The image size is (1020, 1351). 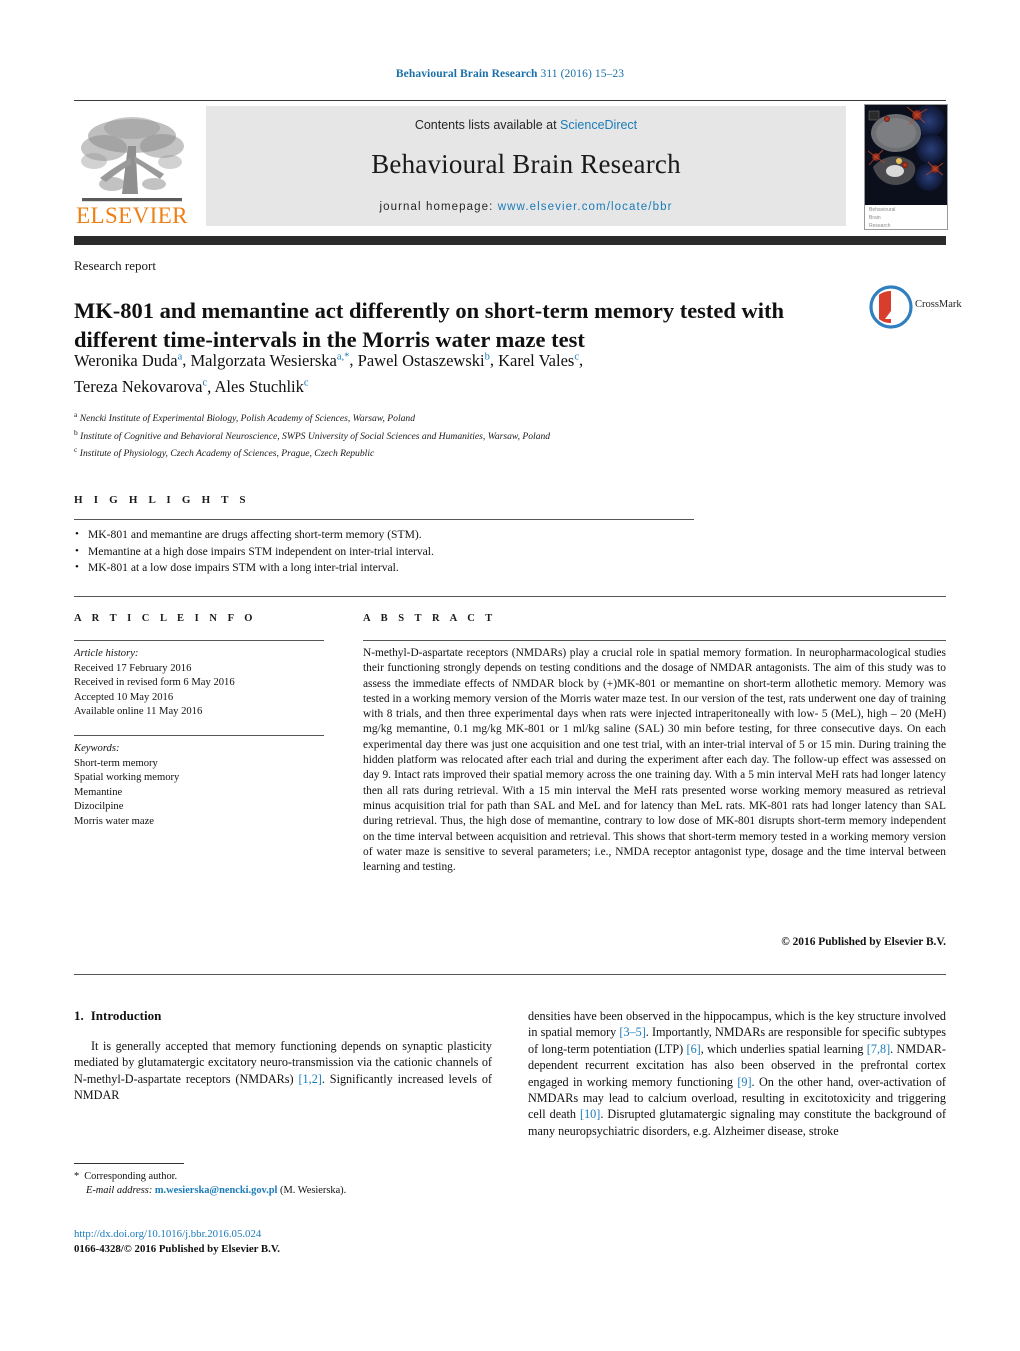 What do you see at coordinates (97, 748) in the screenshot?
I see `keywords-label: Keywords:` at bounding box center [97, 748].